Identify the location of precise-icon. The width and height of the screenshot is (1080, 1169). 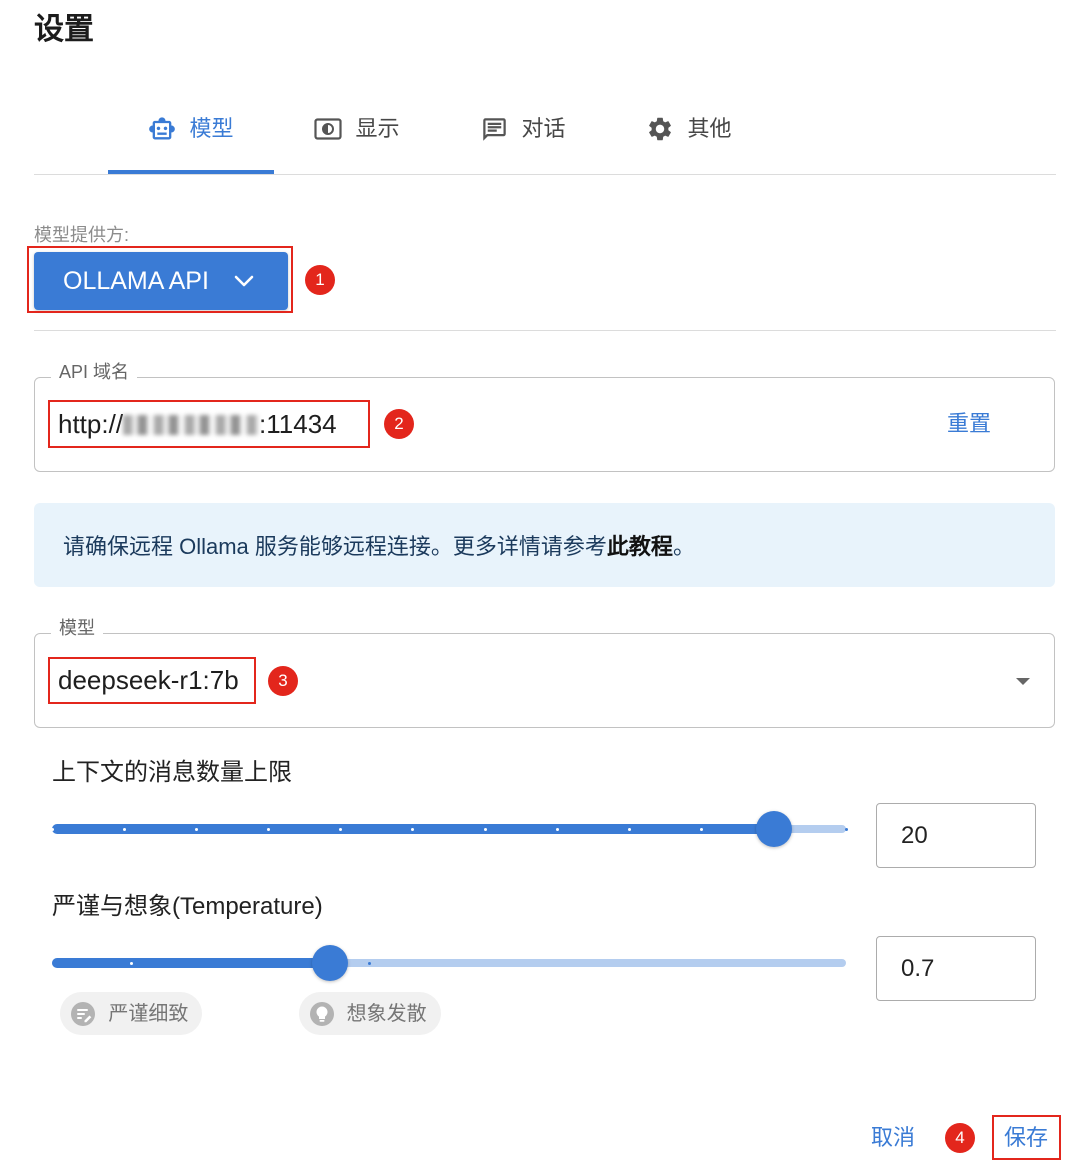
(83, 1014).